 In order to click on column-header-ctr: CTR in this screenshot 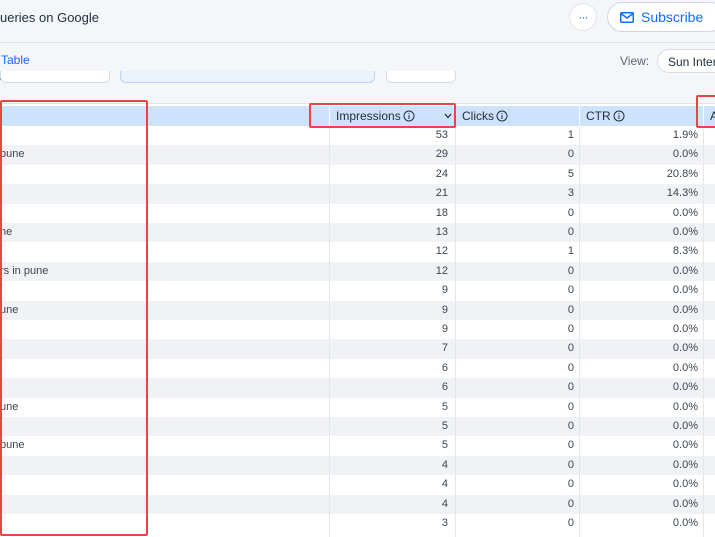, I will do `click(641, 116)`.